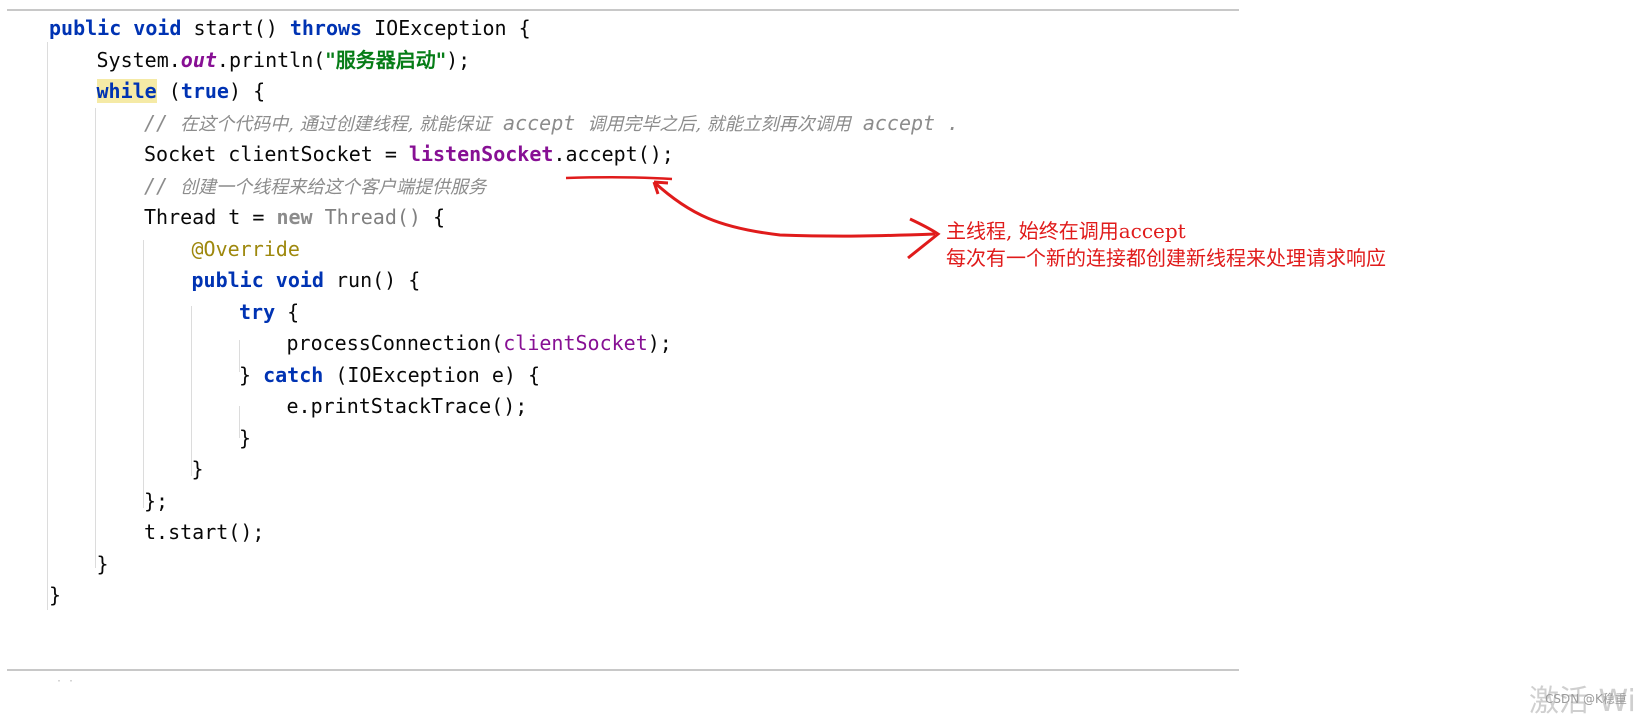 This screenshot has width=1641, height=720. Describe the element at coordinates (619, 178) in the screenshot. I see `accept-underline` at that location.